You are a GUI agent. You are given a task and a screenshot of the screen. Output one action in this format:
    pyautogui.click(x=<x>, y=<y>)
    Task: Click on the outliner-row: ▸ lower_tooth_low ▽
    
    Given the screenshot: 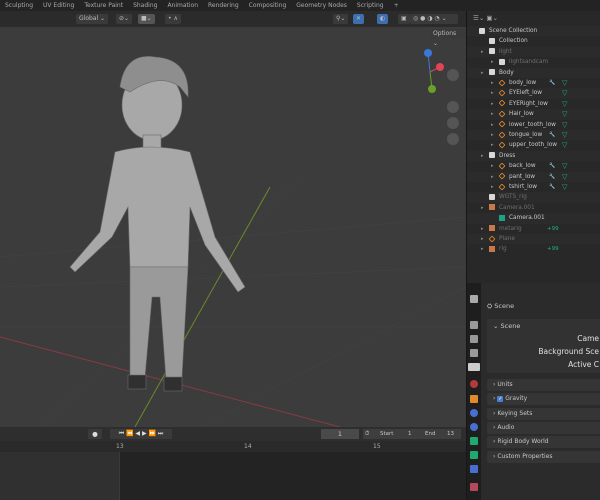 What is the action you would take?
    pyautogui.click(x=533, y=125)
    